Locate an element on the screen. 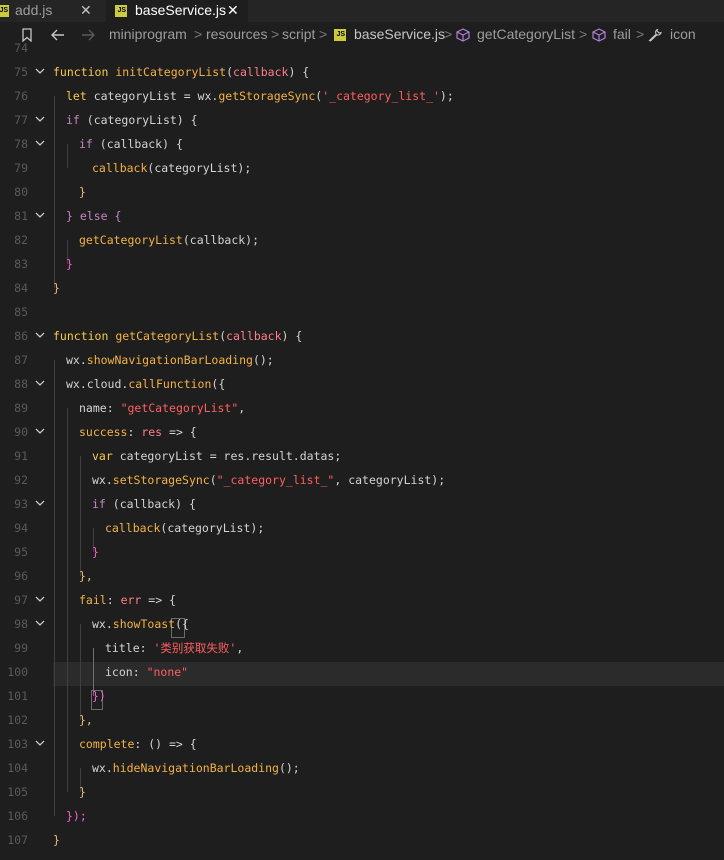 This screenshot has width=724, height=860. line-number: 76 is located at coordinates (21, 96).